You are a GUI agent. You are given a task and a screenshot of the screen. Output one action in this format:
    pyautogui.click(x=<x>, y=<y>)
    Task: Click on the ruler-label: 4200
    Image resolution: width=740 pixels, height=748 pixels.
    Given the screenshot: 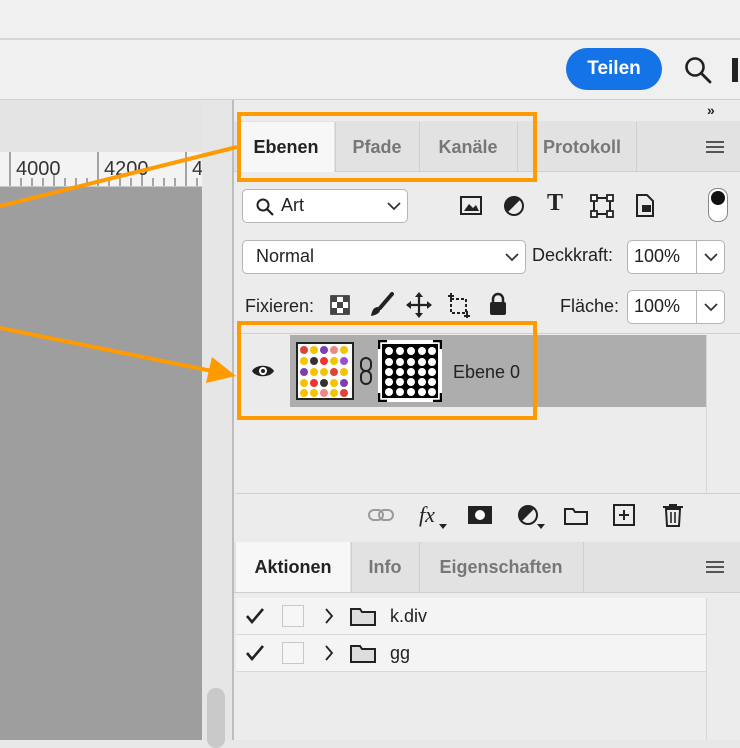 What is the action you would take?
    pyautogui.click(x=126, y=169)
    